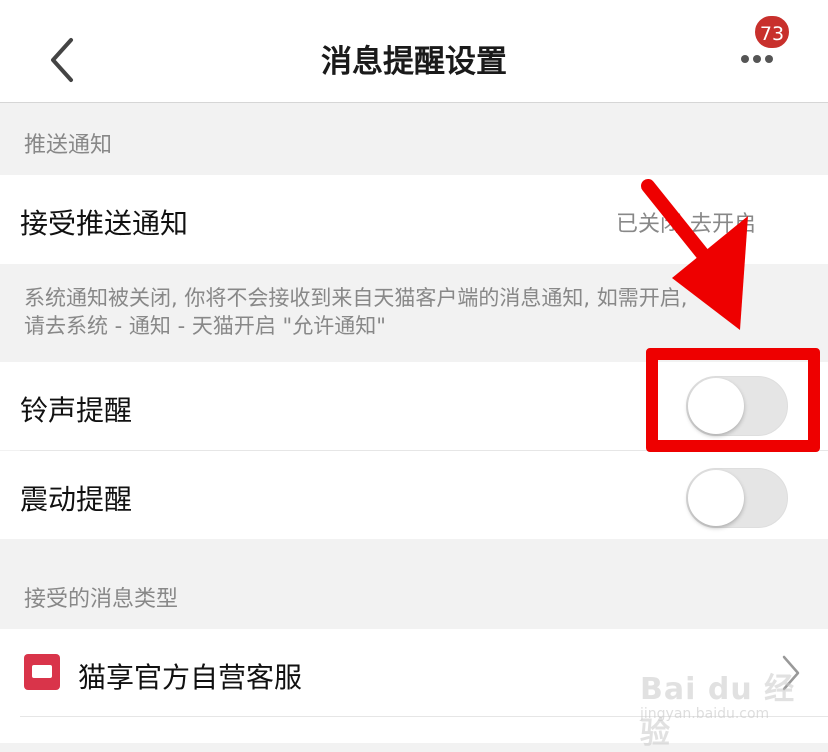 The width and height of the screenshot is (828, 752). I want to click on highlight-box, so click(733, 400).